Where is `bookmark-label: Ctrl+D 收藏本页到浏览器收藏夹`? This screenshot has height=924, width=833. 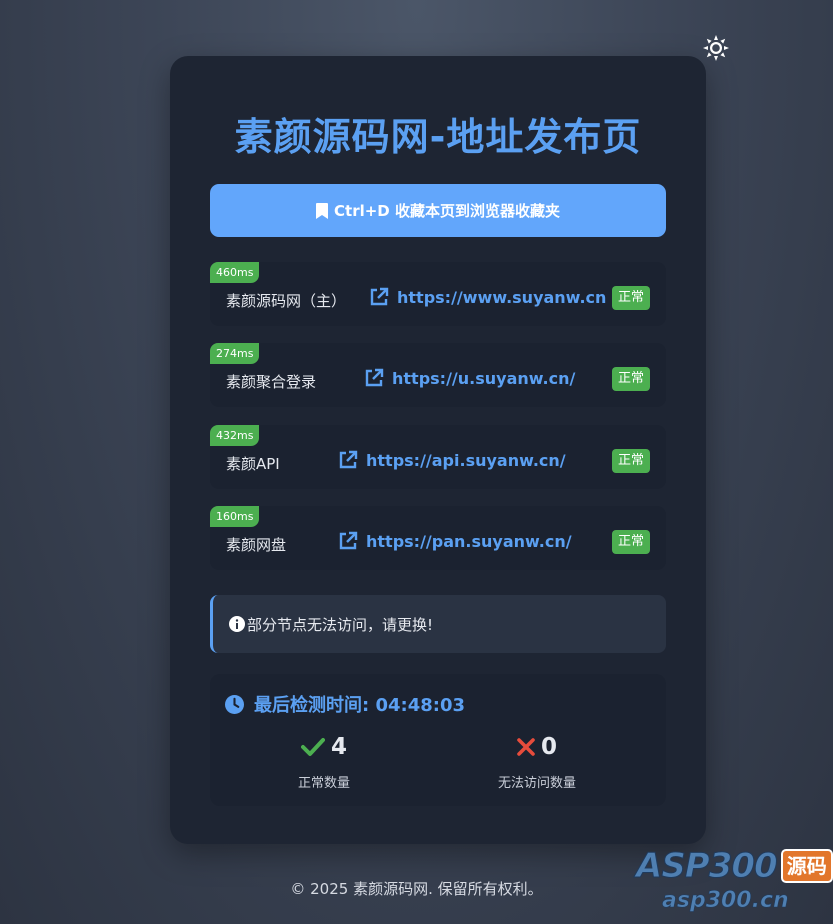 bookmark-label: Ctrl+D 收藏本页到浏览器收藏夹 is located at coordinates (447, 211).